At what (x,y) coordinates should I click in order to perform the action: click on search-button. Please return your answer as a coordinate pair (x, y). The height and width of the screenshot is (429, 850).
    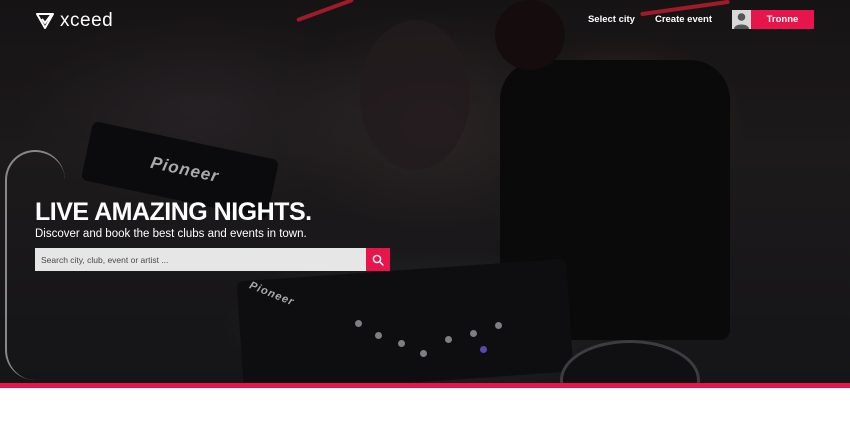
    Looking at the image, I should click on (378, 259).